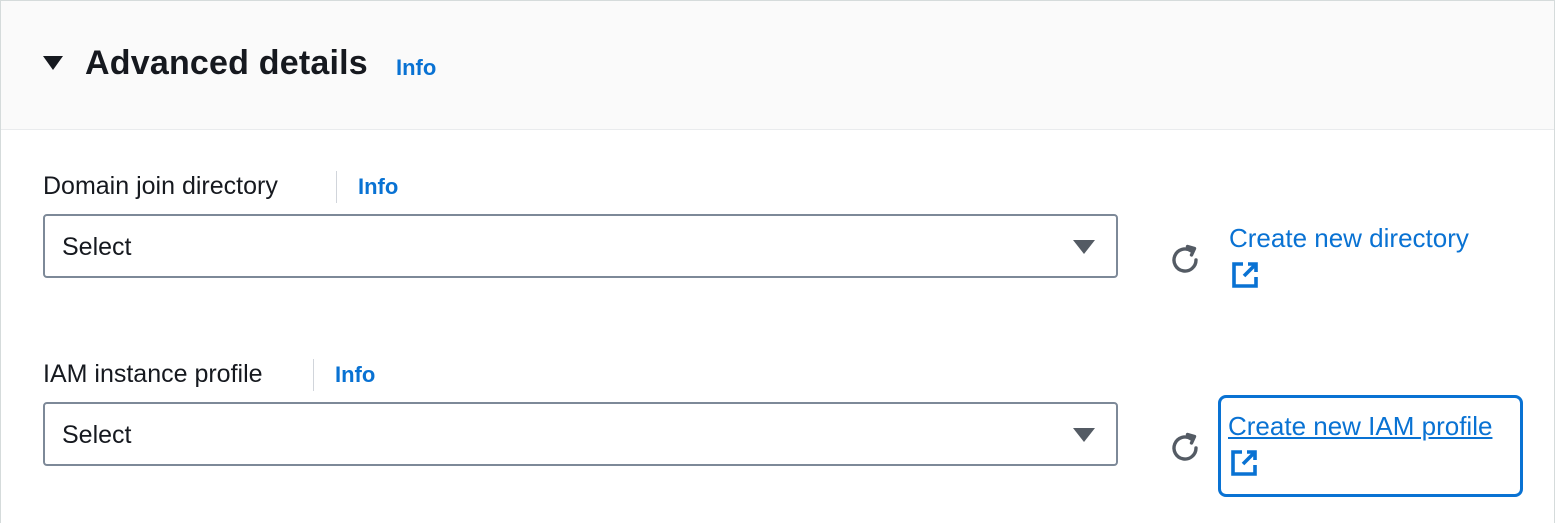  I want to click on refresh-iam-profiles-button, so click(1185, 448).